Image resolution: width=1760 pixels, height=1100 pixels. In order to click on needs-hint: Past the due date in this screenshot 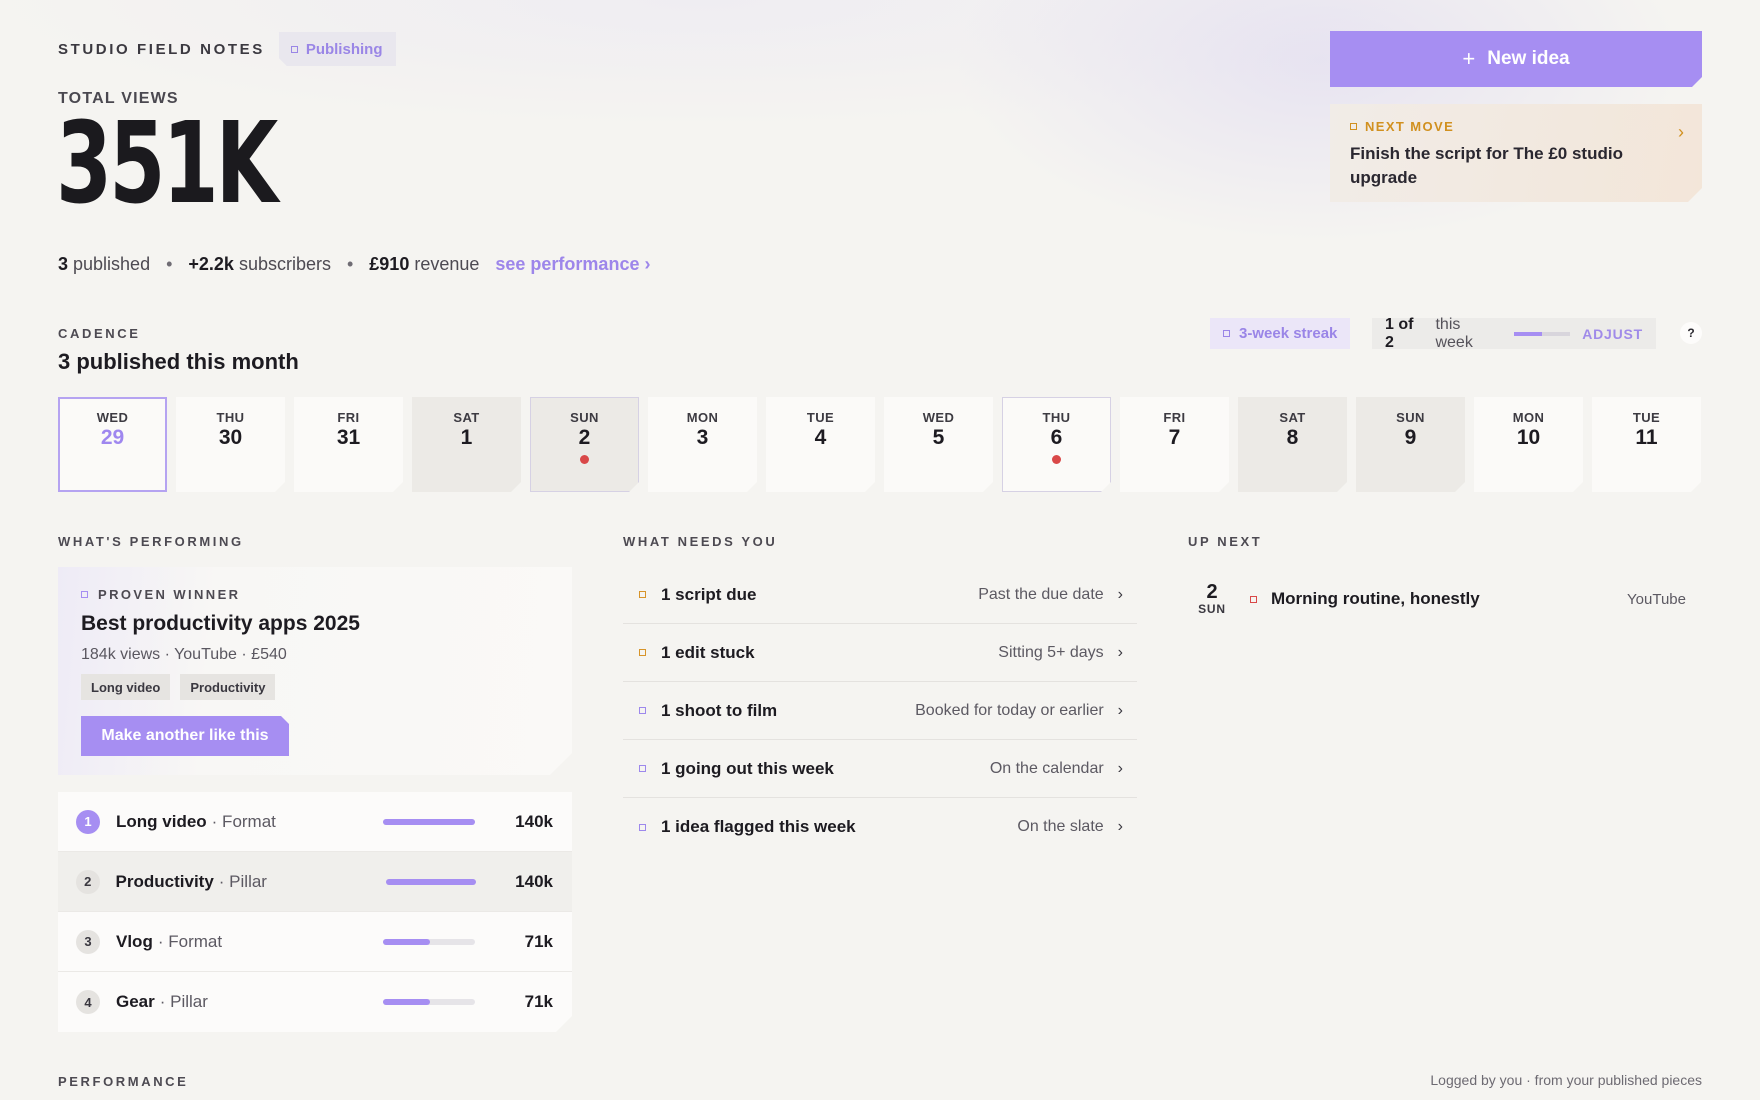, I will do `click(1041, 594)`.